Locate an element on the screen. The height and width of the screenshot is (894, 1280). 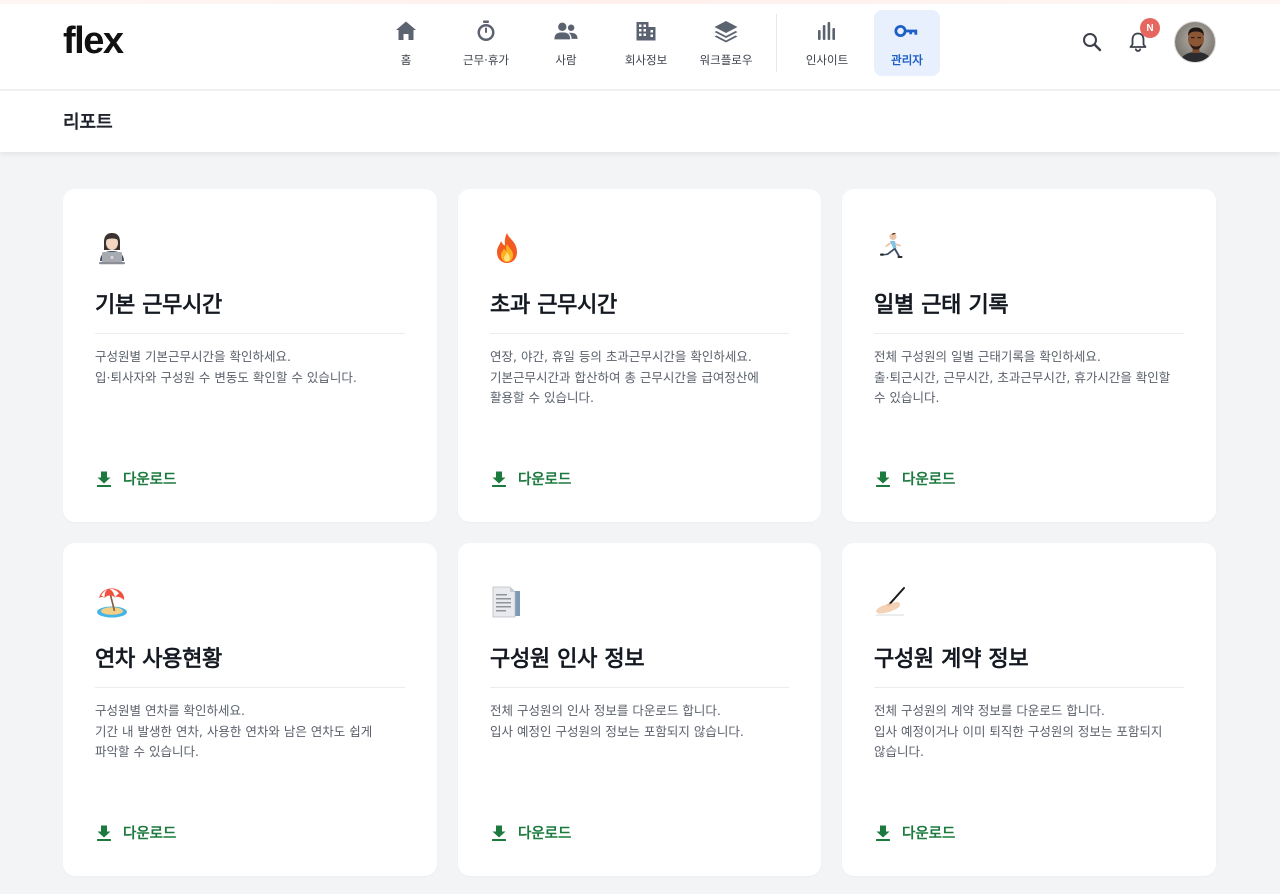
home-icon is located at coordinates (406, 31).